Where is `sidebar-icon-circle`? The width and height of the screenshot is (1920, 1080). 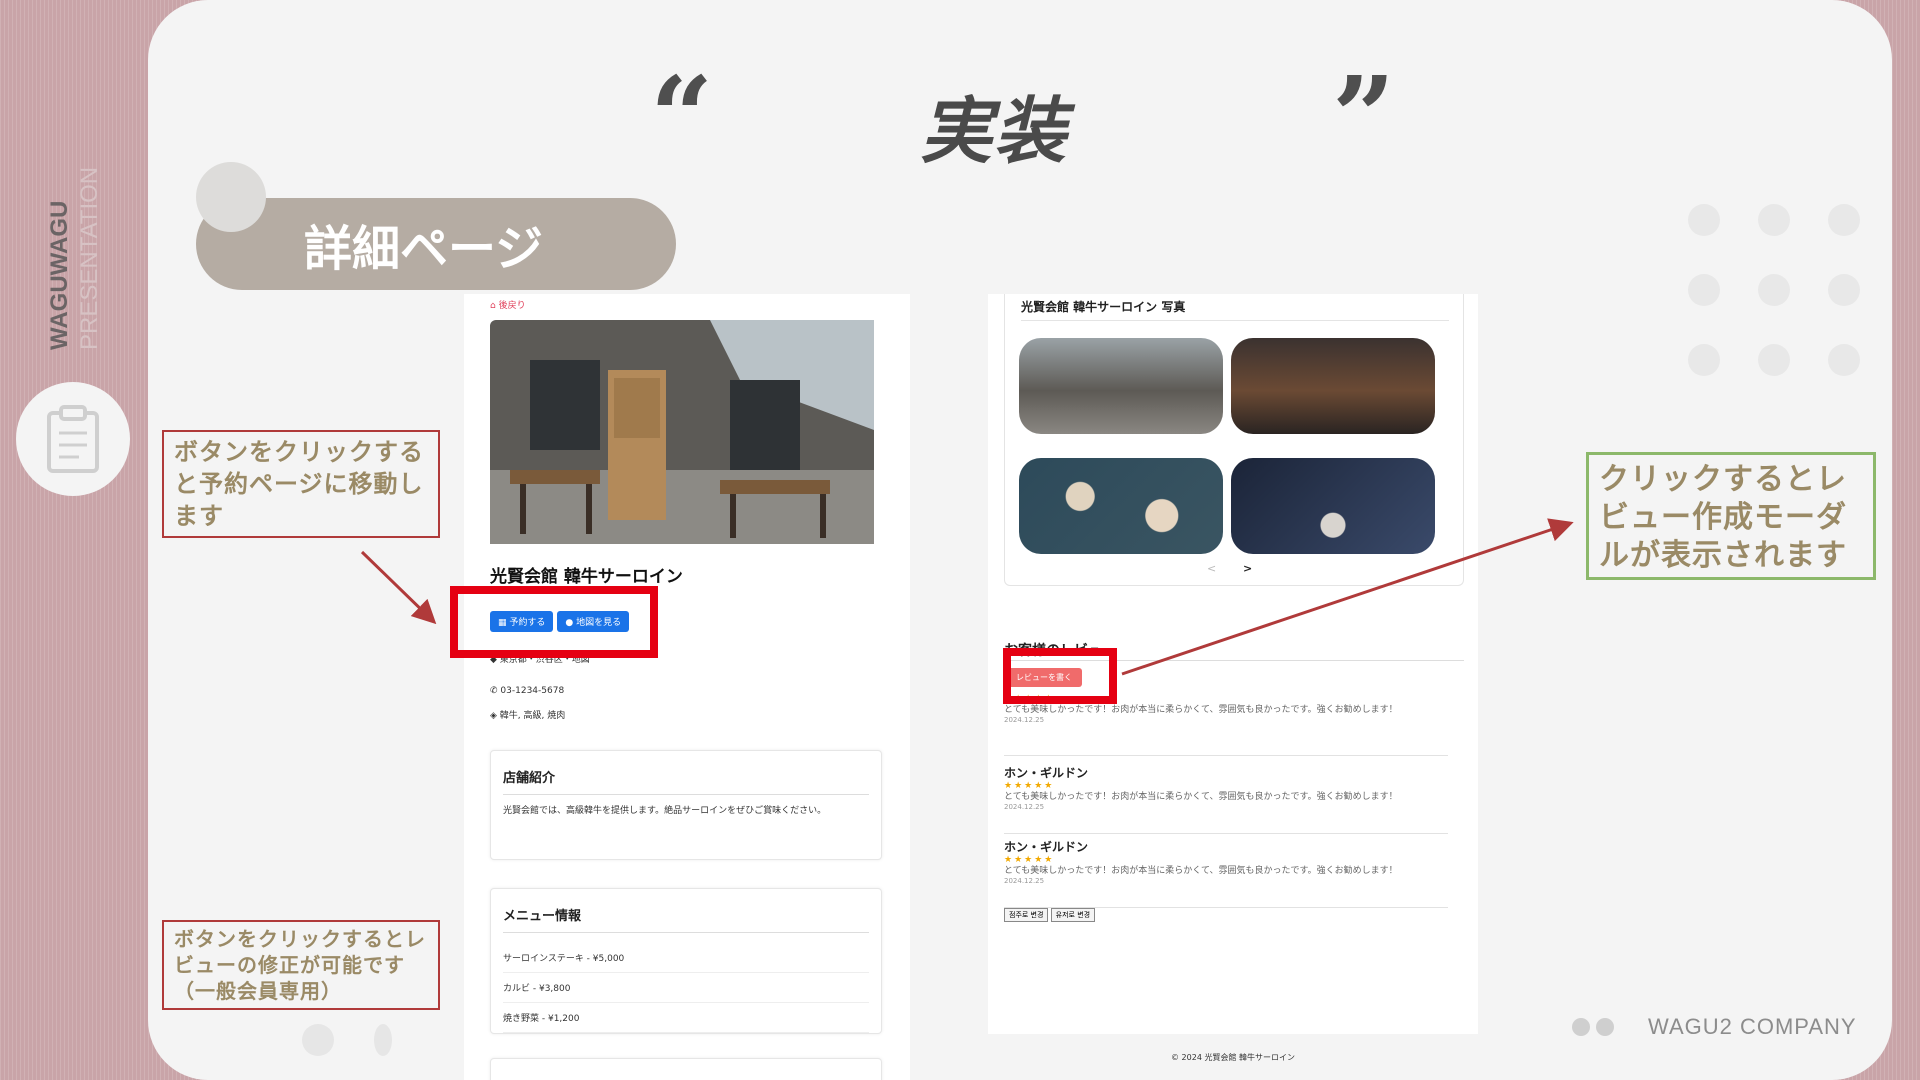 sidebar-icon-circle is located at coordinates (73, 439).